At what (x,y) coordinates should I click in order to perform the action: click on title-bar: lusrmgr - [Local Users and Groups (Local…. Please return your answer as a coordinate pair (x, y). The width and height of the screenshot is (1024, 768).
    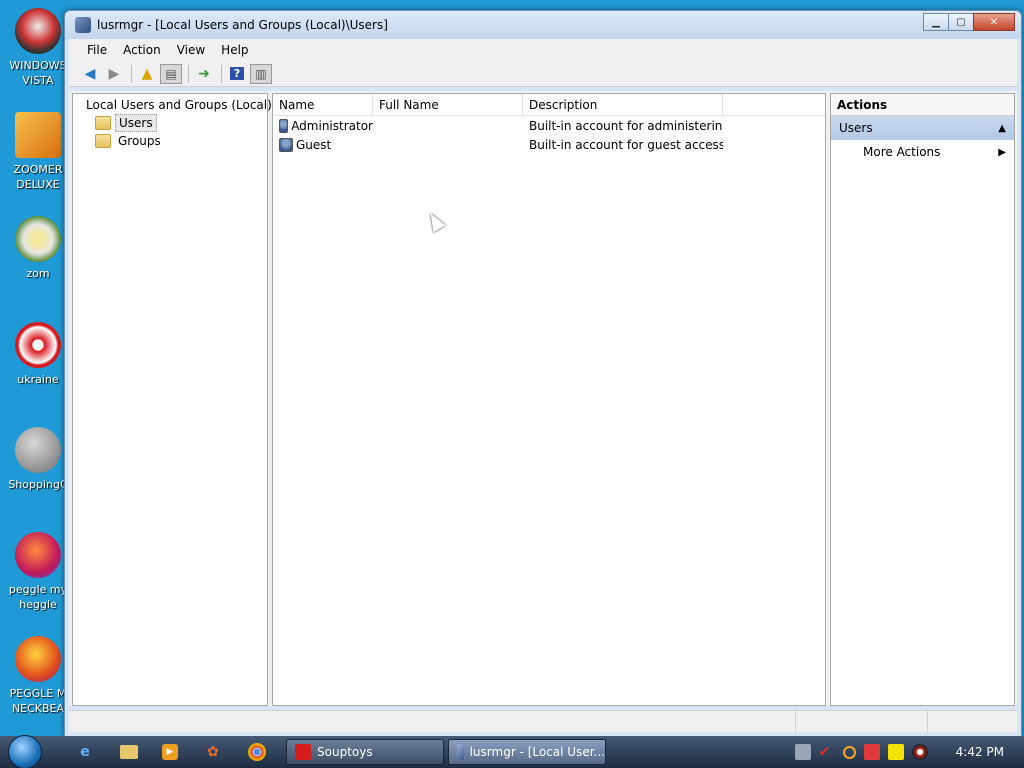
    Looking at the image, I should click on (543, 25).